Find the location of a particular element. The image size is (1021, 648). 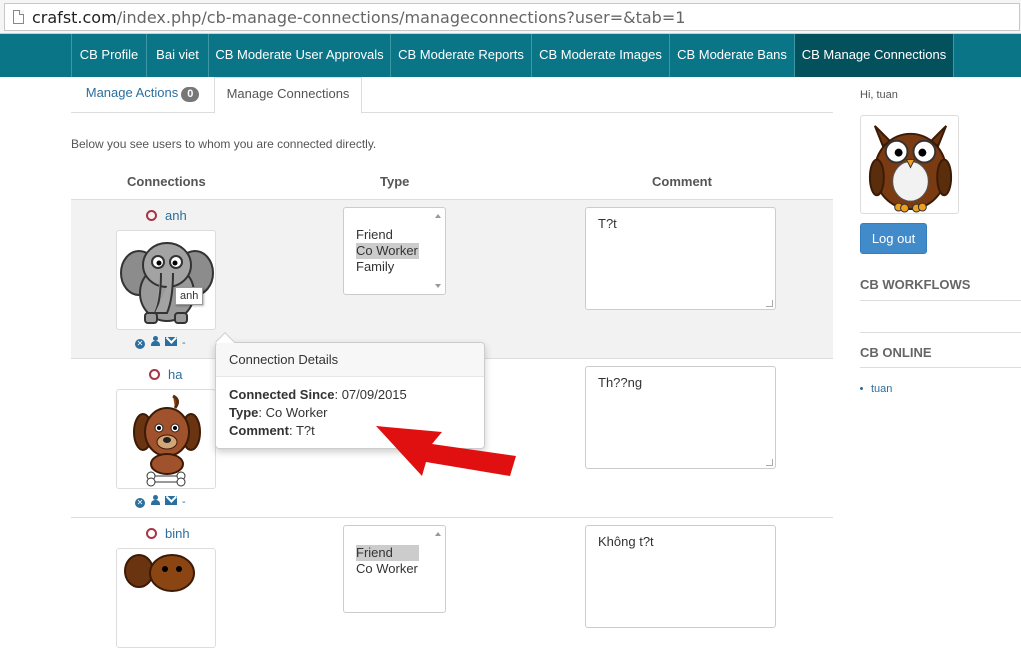

comment-field-binh: Không t?t is located at coordinates (680, 576).